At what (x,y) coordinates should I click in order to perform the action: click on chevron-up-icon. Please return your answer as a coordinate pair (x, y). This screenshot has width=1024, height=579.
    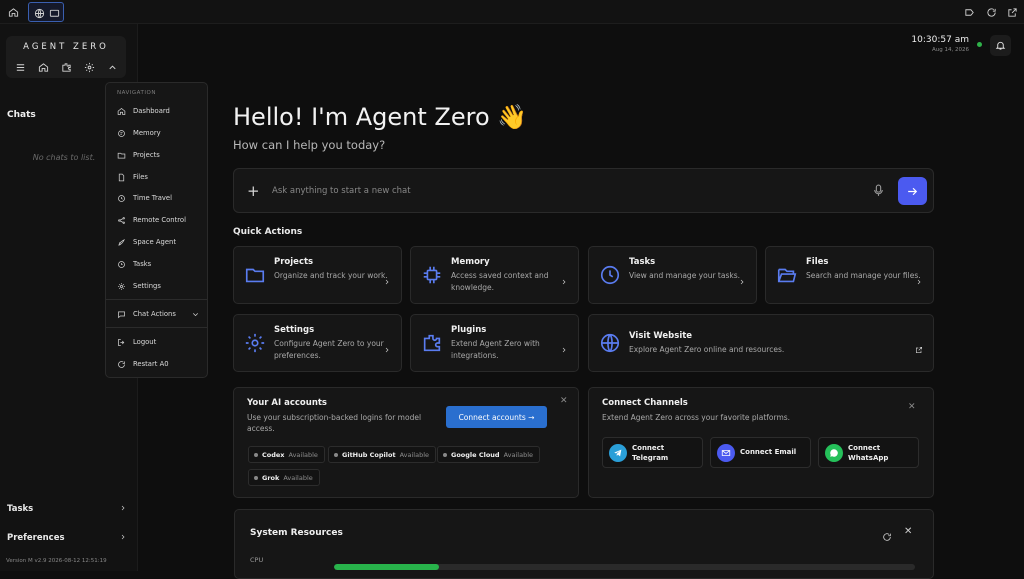
    Looking at the image, I should click on (112, 67).